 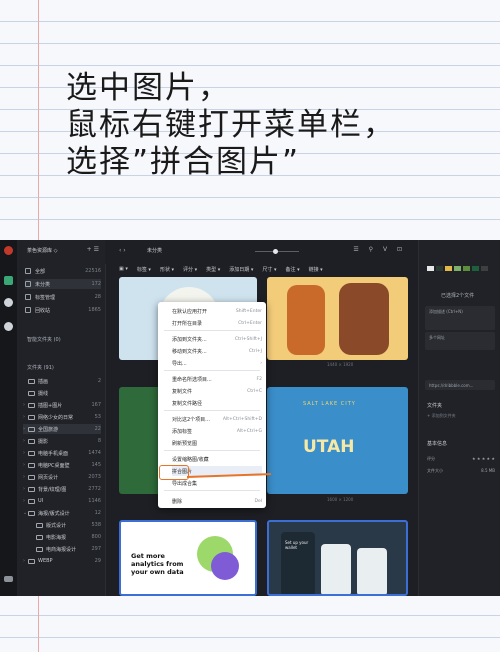 What do you see at coordinates (217, 459) in the screenshot?
I see `menu-item: 设置缩略图/收藏` at bounding box center [217, 459].